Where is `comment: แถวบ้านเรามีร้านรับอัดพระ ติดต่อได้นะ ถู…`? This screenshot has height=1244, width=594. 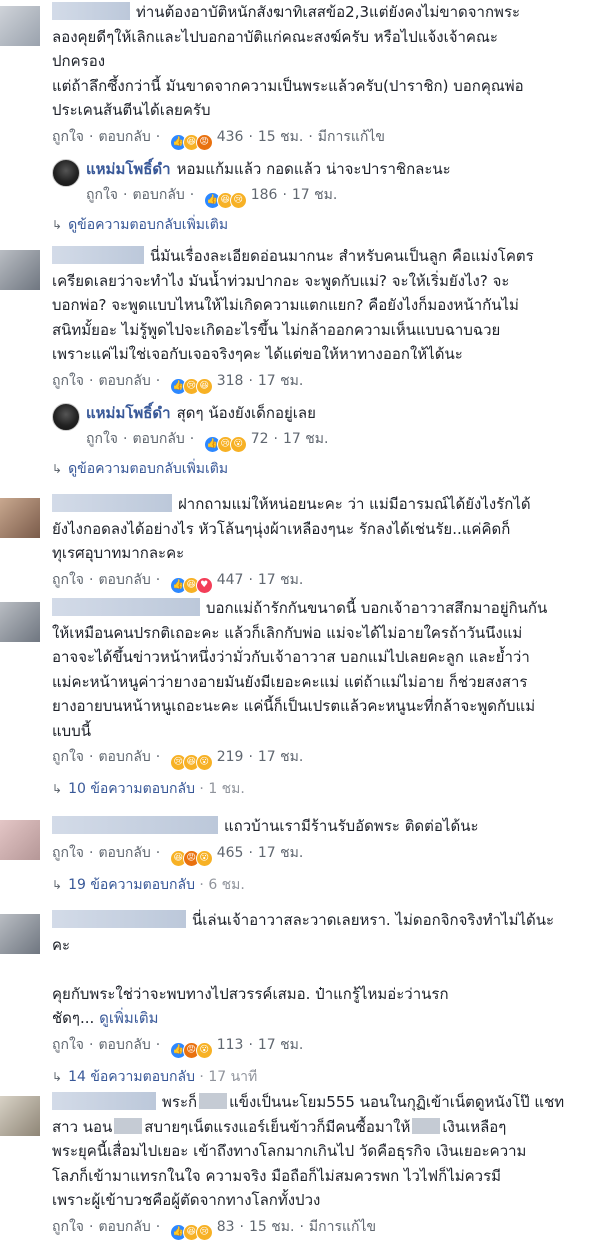 comment: แถวบ้านเรามีร้านรับอัดพระ ติดต่อได้นะ ถู… is located at coordinates (297, 861).